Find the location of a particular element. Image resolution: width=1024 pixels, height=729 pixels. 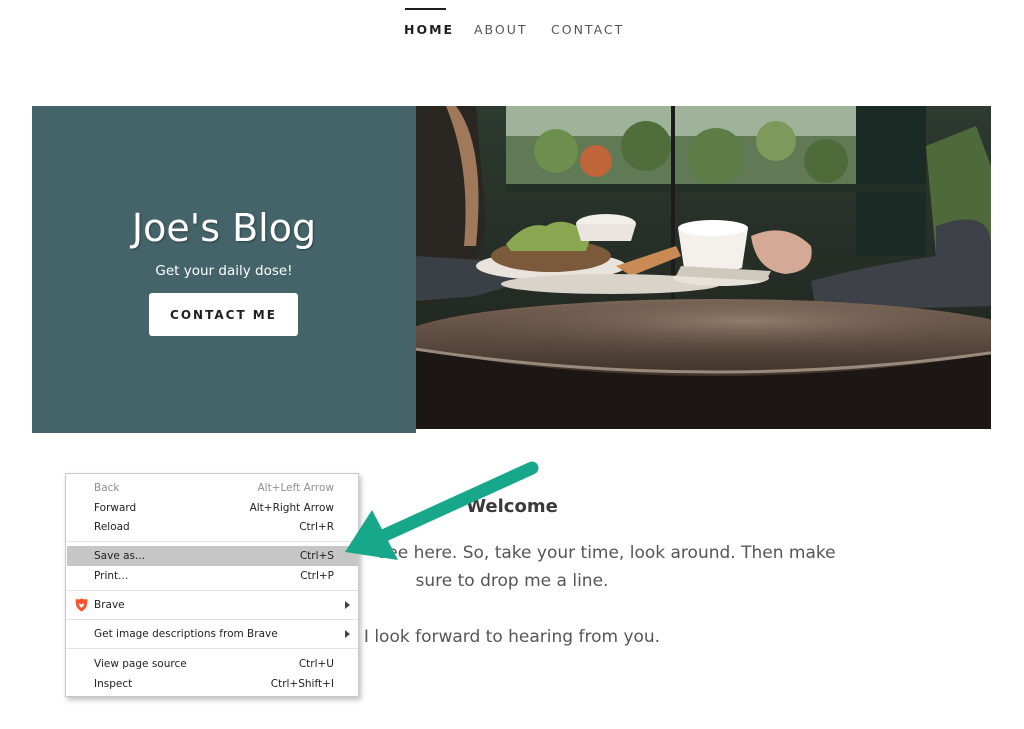

menu-item-brave: Brave is located at coordinates (212, 605).